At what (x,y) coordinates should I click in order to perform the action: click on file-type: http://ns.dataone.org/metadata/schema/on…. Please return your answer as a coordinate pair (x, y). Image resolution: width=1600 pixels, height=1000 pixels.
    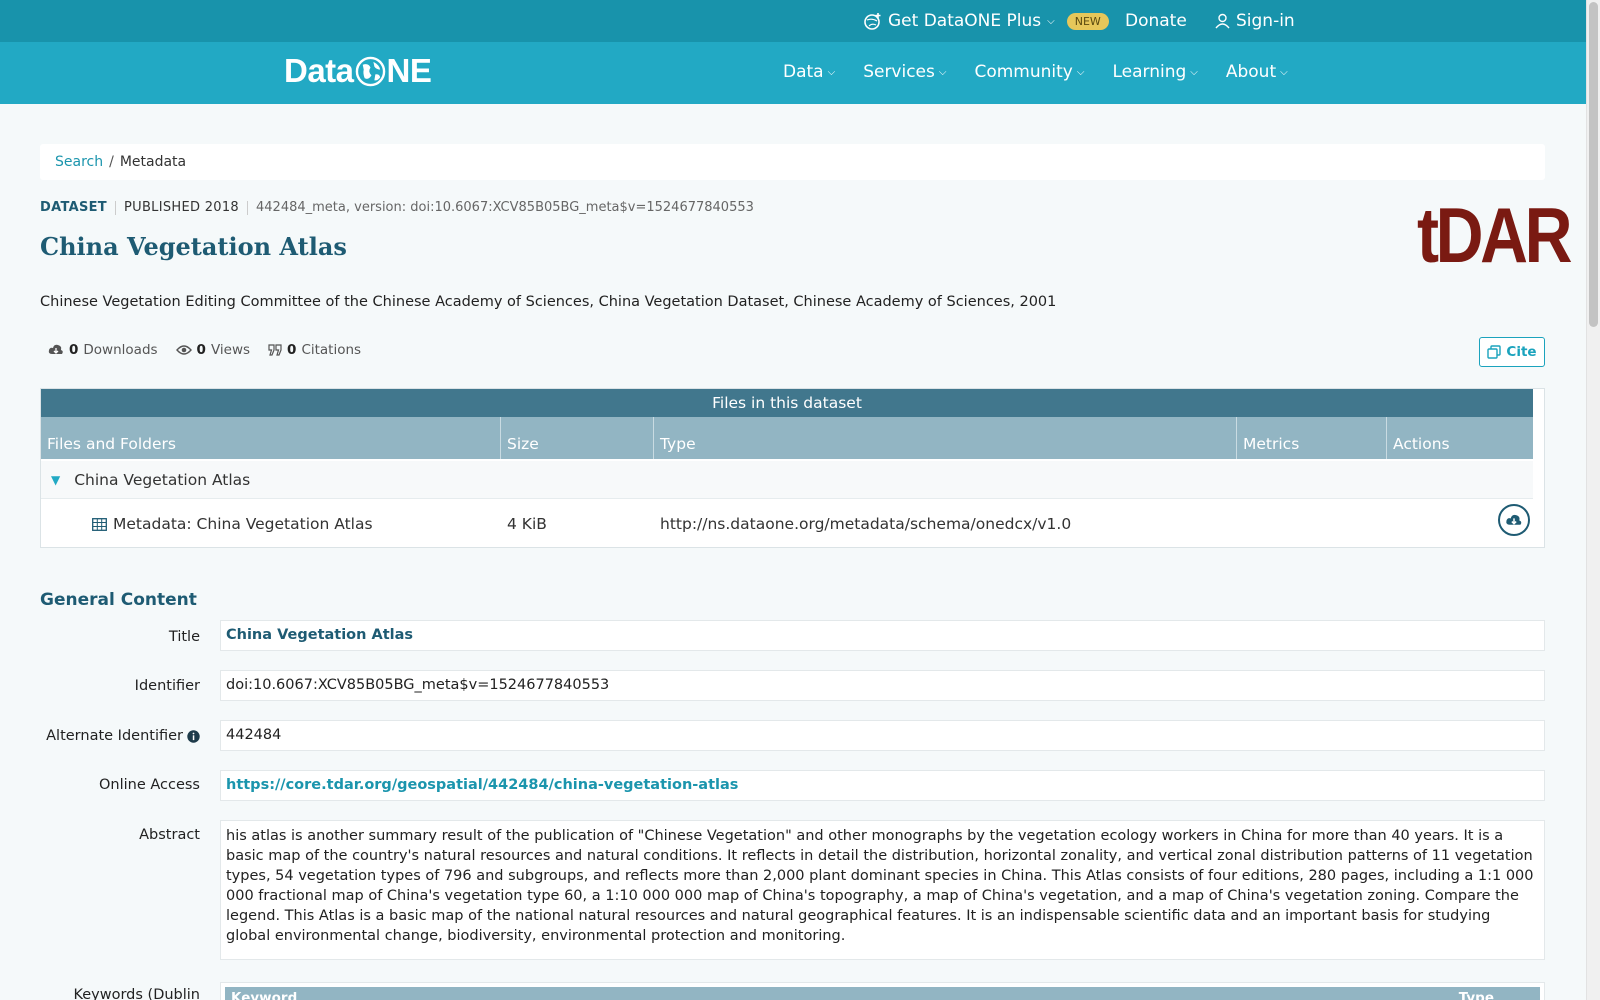
    Looking at the image, I should click on (866, 524).